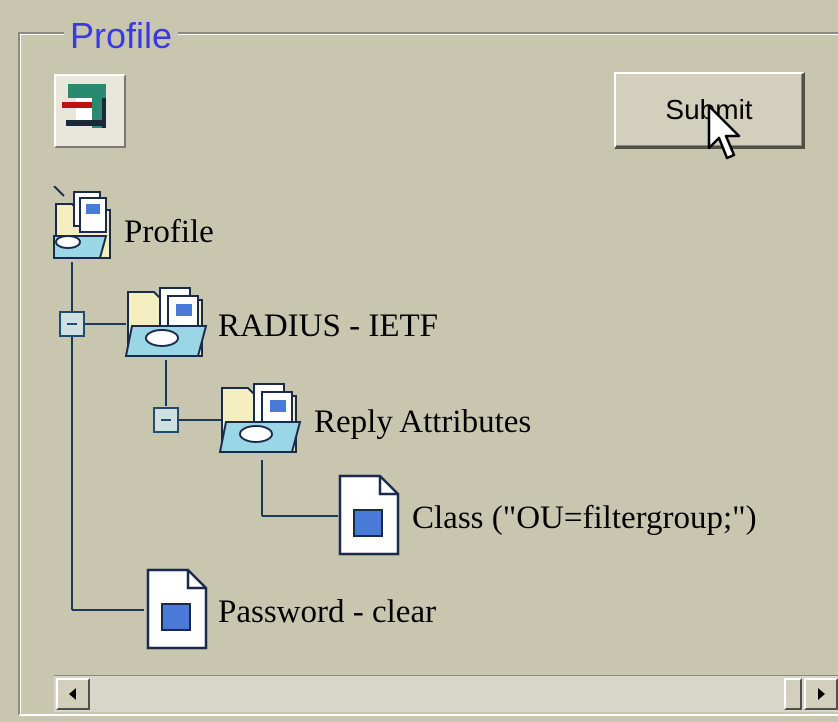  I want to click on scroll-left-button, so click(73, 694).